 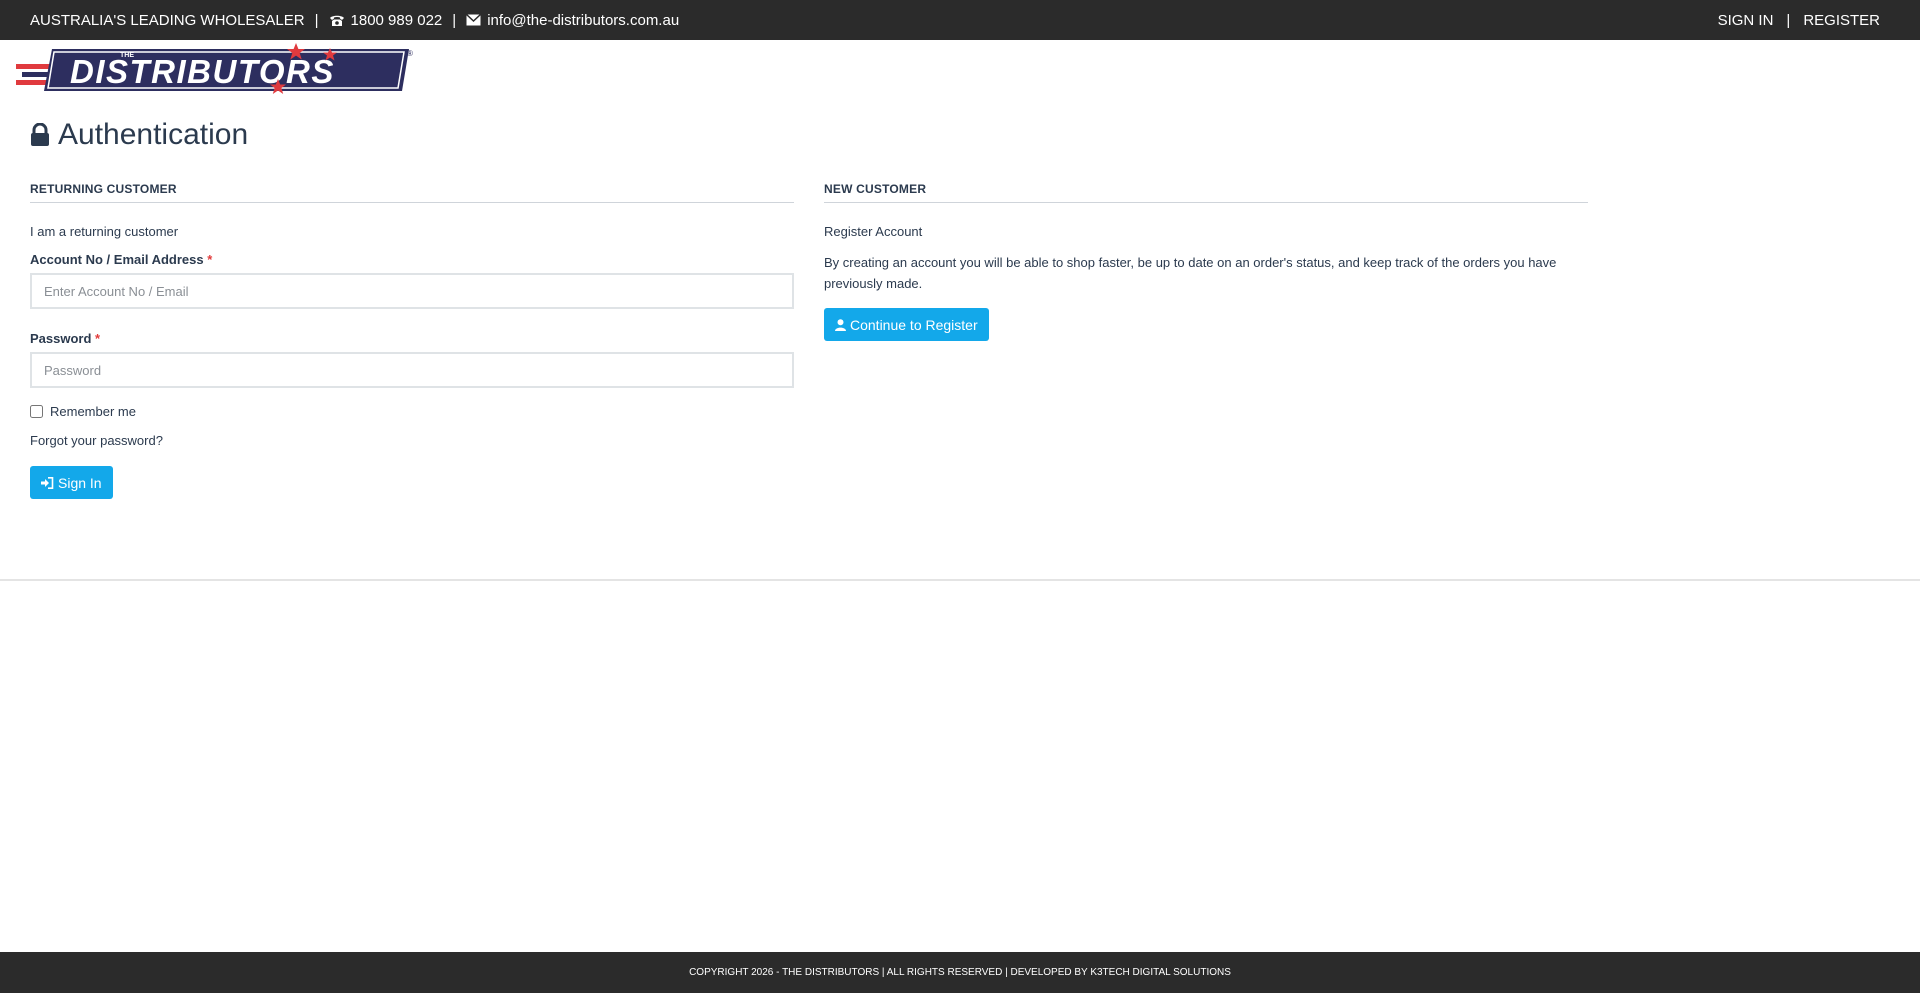 I want to click on page-title: Authentication, so click(x=139, y=135).